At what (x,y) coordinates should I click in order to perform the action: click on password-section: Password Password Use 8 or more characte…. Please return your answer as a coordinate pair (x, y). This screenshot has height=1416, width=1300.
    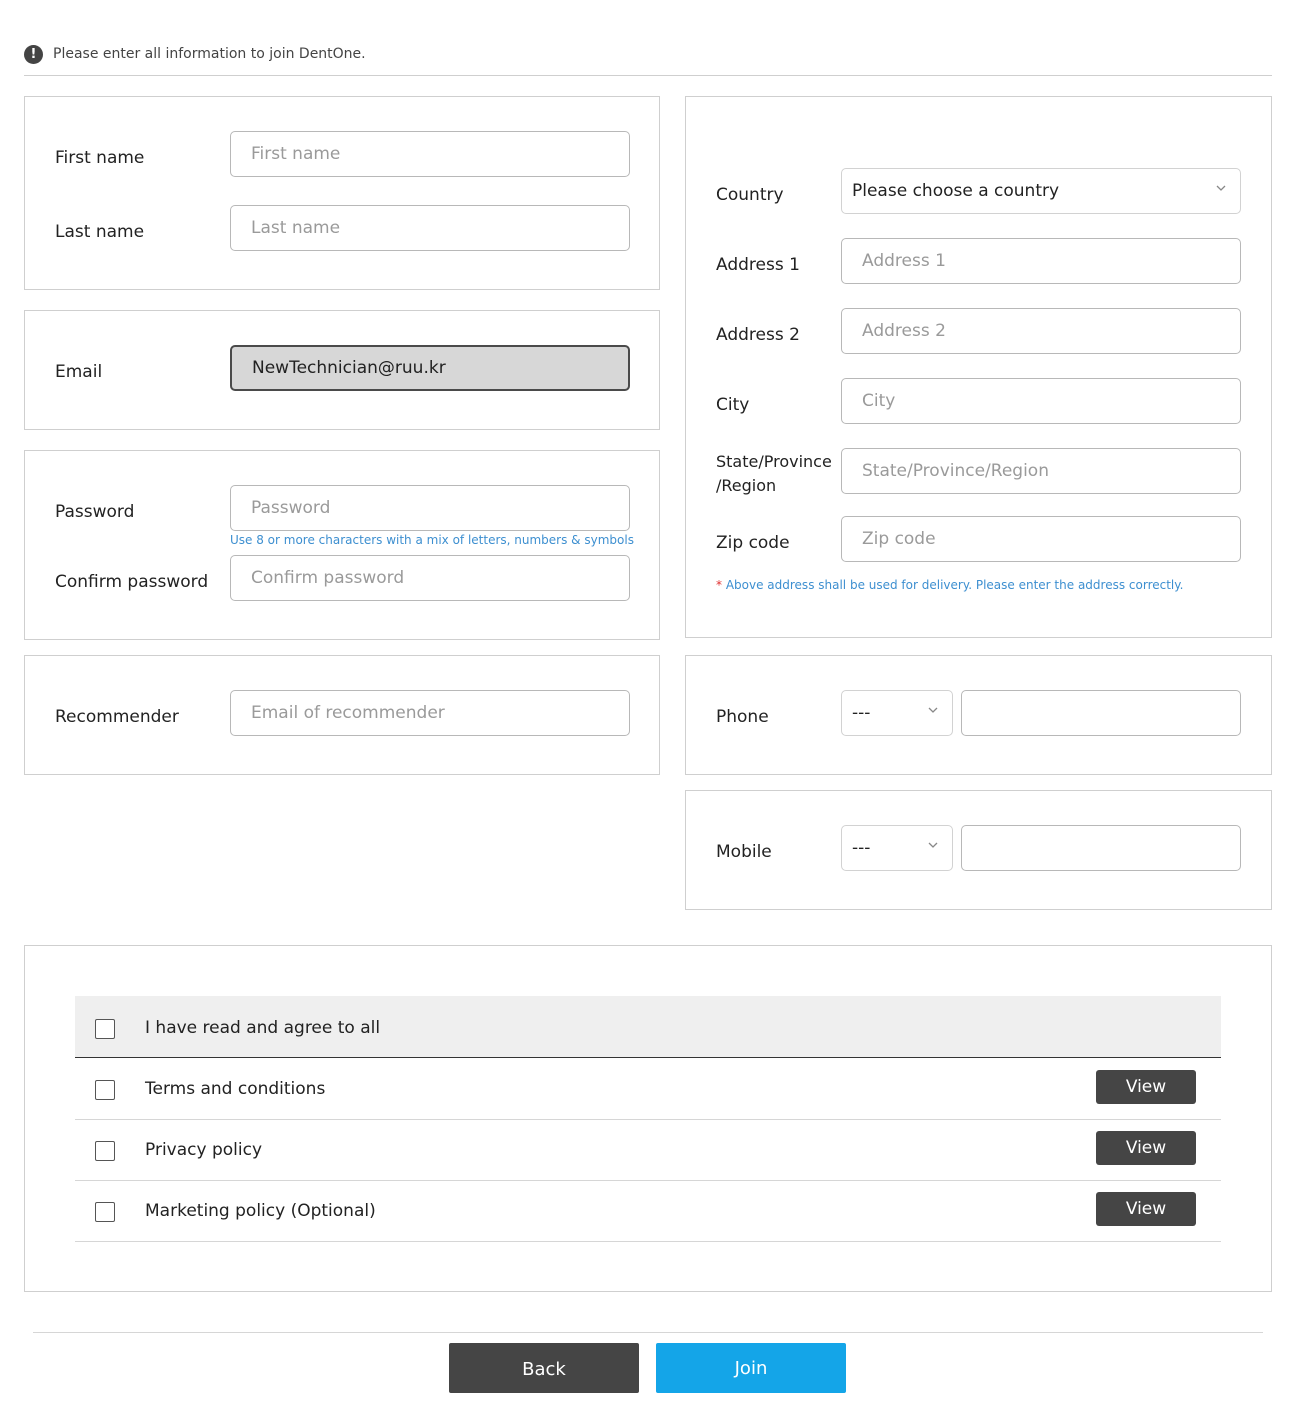
    Looking at the image, I should click on (342, 545).